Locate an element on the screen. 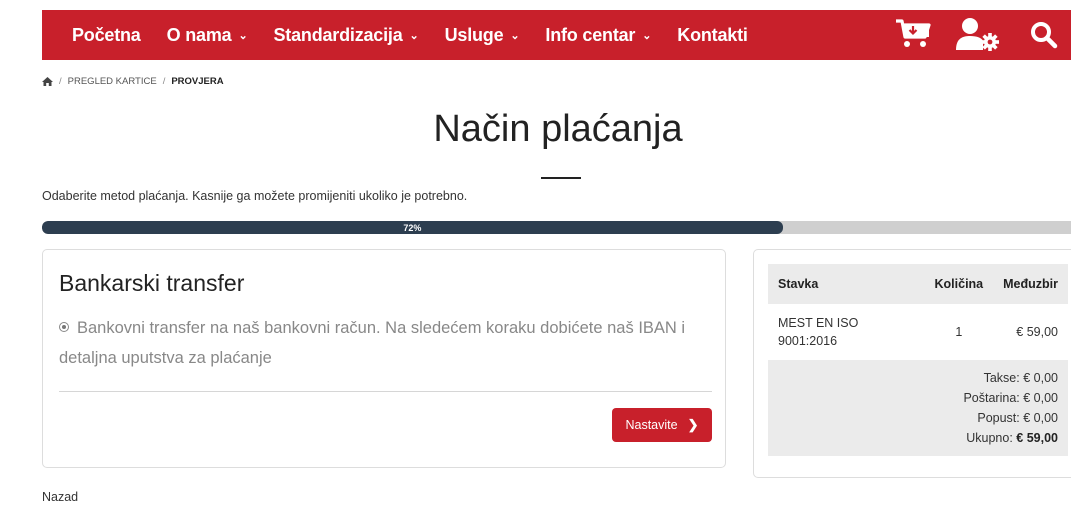 This screenshot has height=510, width=1071. total-line: Ukupno: € 59,00 is located at coordinates (918, 438).